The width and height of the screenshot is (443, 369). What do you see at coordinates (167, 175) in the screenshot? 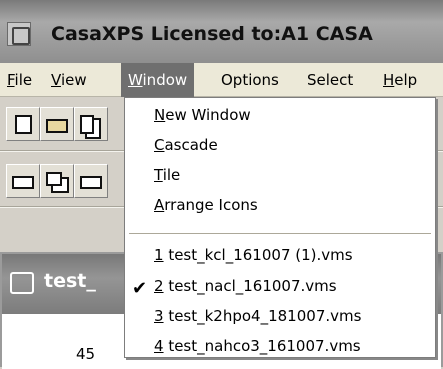
I see `menu-item-tile: Tile` at bounding box center [167, 175].